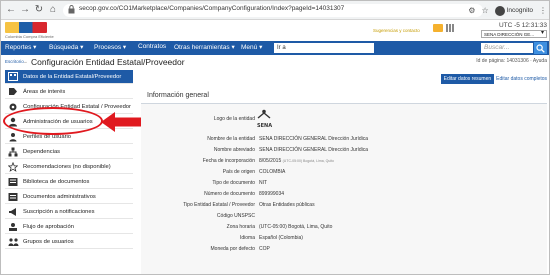 This screenshot has width=550, height=275. What do you see at coordinates (238, 172) in the screenshot?
I see `row-label: País de origen` at bounding box center [238, 172].